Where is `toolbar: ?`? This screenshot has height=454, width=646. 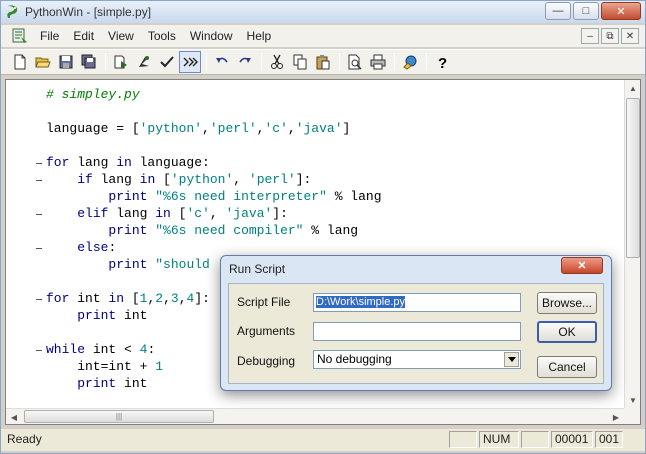
toolbar: ? is located at coordinates (323, 62).